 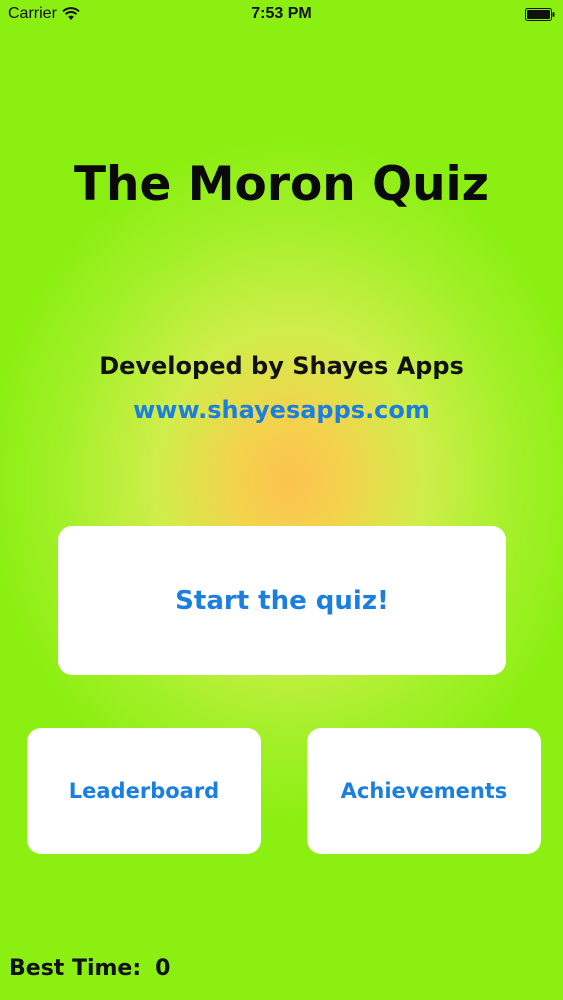 What do you see at coordinates (424, 791) in the screenshot?
I see `achievements-button: Achievements` at bounding box center [424, 791].